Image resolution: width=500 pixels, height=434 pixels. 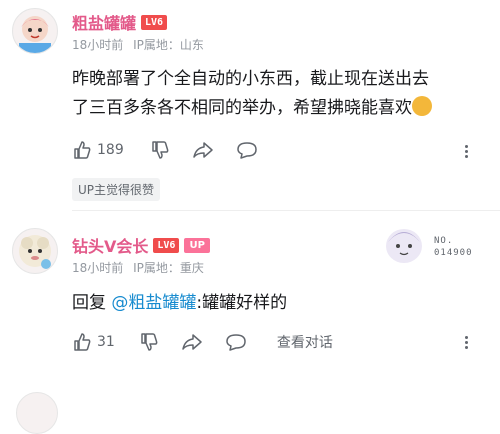 What do you see at coordinates (110, 150) in the screenshot?
I see `like-count: 189` at bounding box center [110, 150].